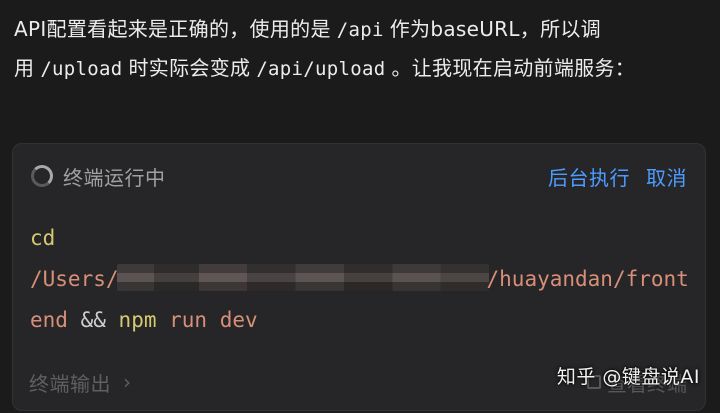  I want to click on command-path-prefix: /Users/, so click(74, 279).